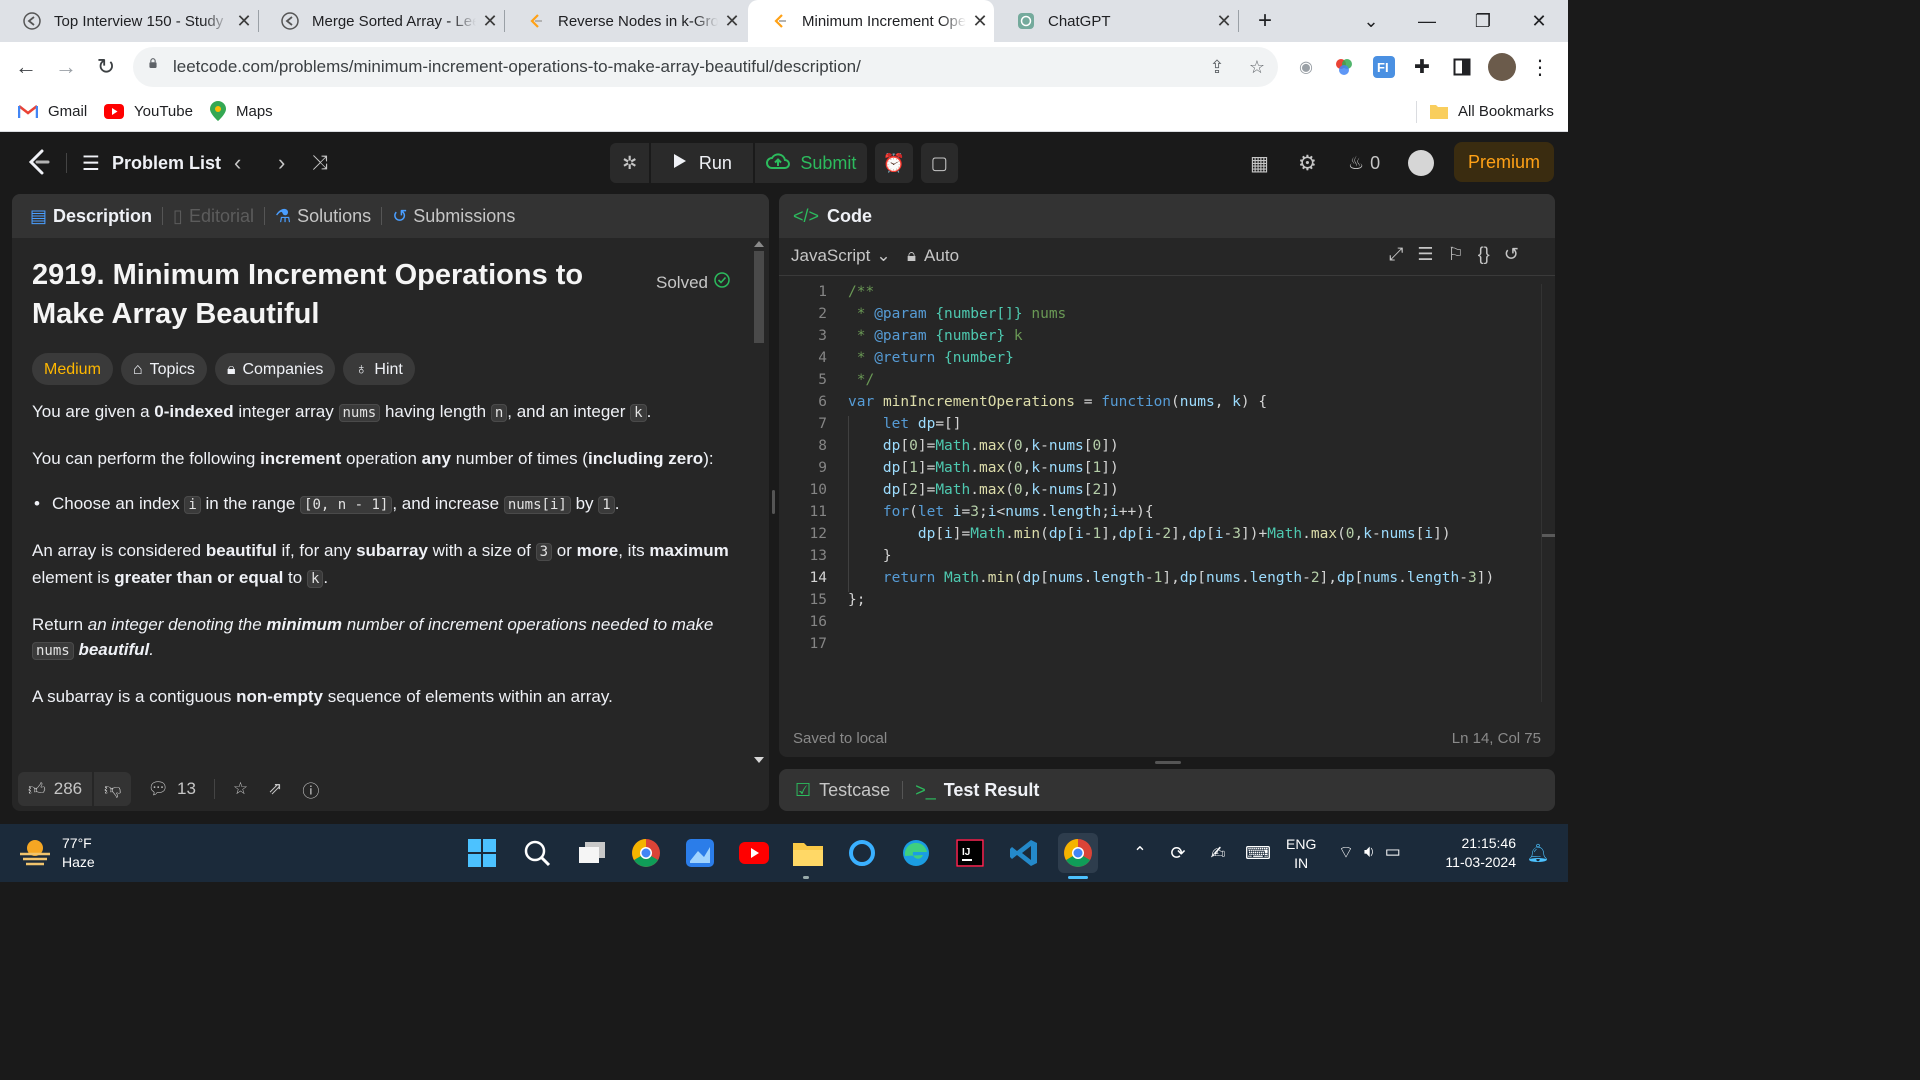 Image resolution: width=1920 pixels, height=1080 pixels. Describe the element at coordinates (1369, 852) in the screenshot. I see `system-tray: ⌔ 🔉︎ ▭` at that location.